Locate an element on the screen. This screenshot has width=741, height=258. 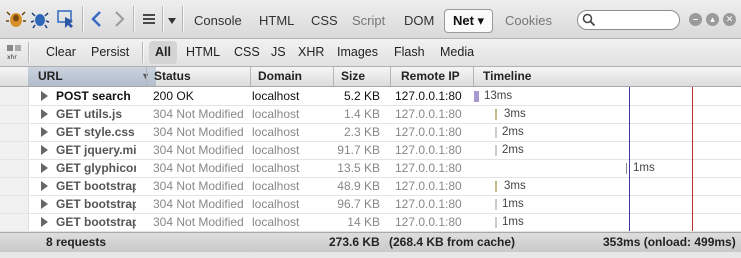
column-header-url: URL ▼ is located at coordinates (92, 76).